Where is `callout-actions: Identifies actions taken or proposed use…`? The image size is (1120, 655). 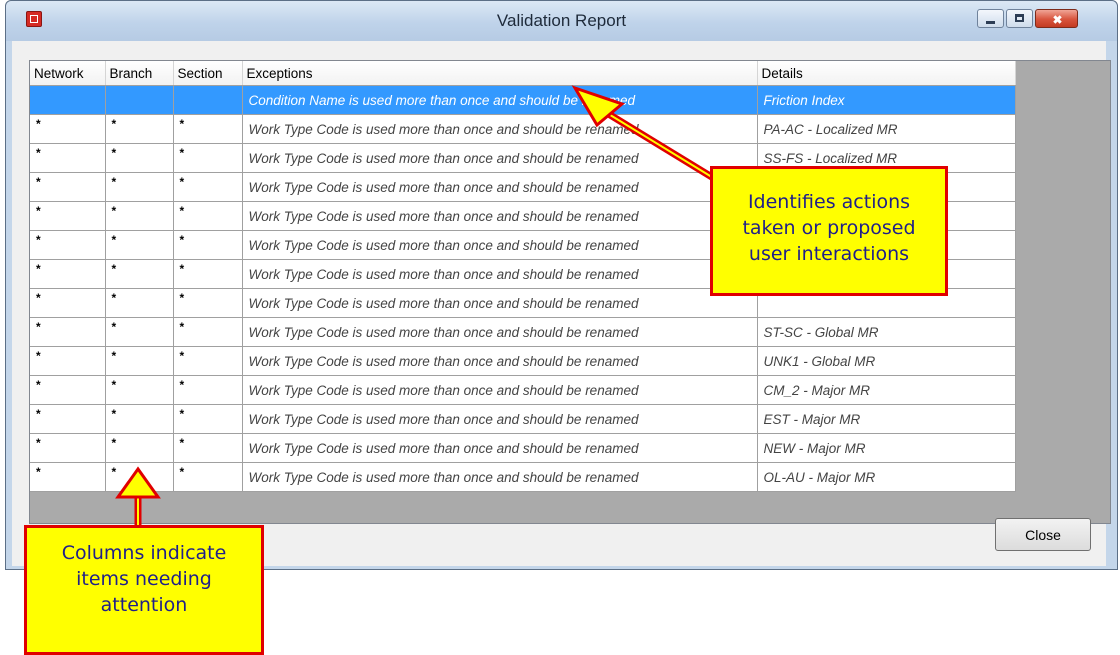 callout-actions: Identifies actions taken or proposed use… is located at coordinates (829, 231).